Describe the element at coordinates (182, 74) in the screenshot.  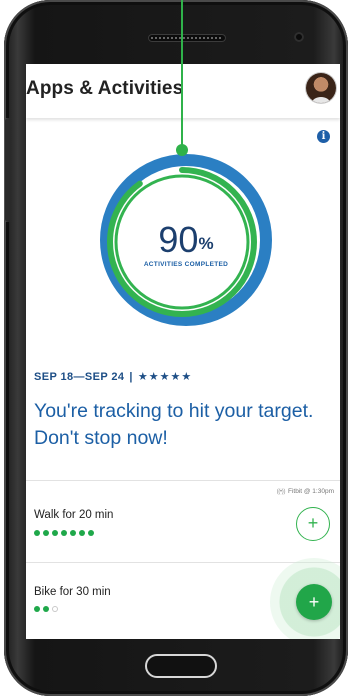
I see `callout-line` at that location.